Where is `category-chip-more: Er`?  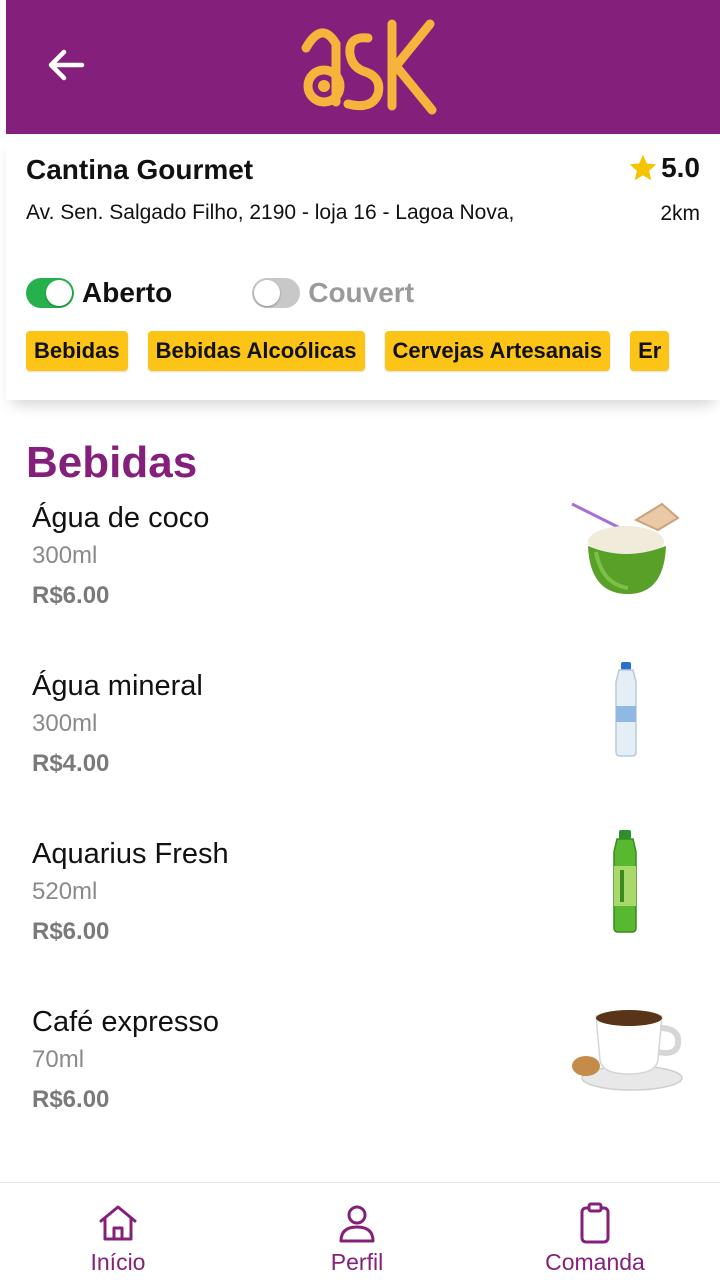
category-chip-more: Er is located at coordinates (650, 351).